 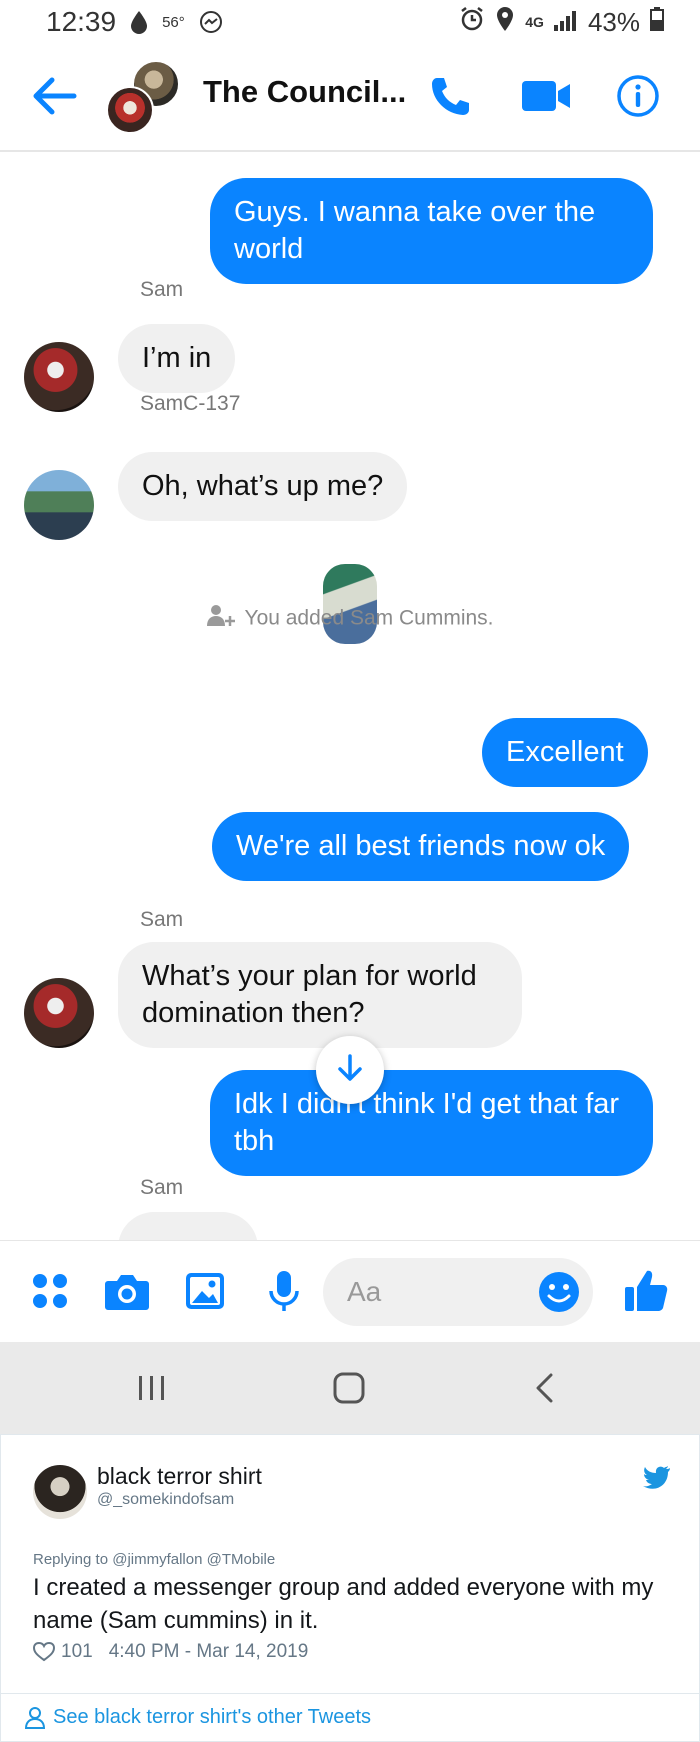 I want to click on add-person-icon, so click(x=222, y=619).